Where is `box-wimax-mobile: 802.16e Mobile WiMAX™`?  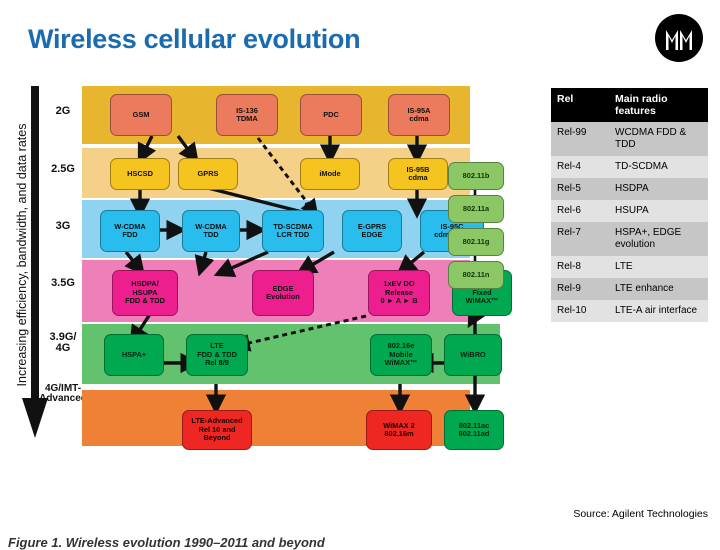
box-wimax-mobile: 802.16e Mobile WiMAX™ is located at coordinates (401, 355).